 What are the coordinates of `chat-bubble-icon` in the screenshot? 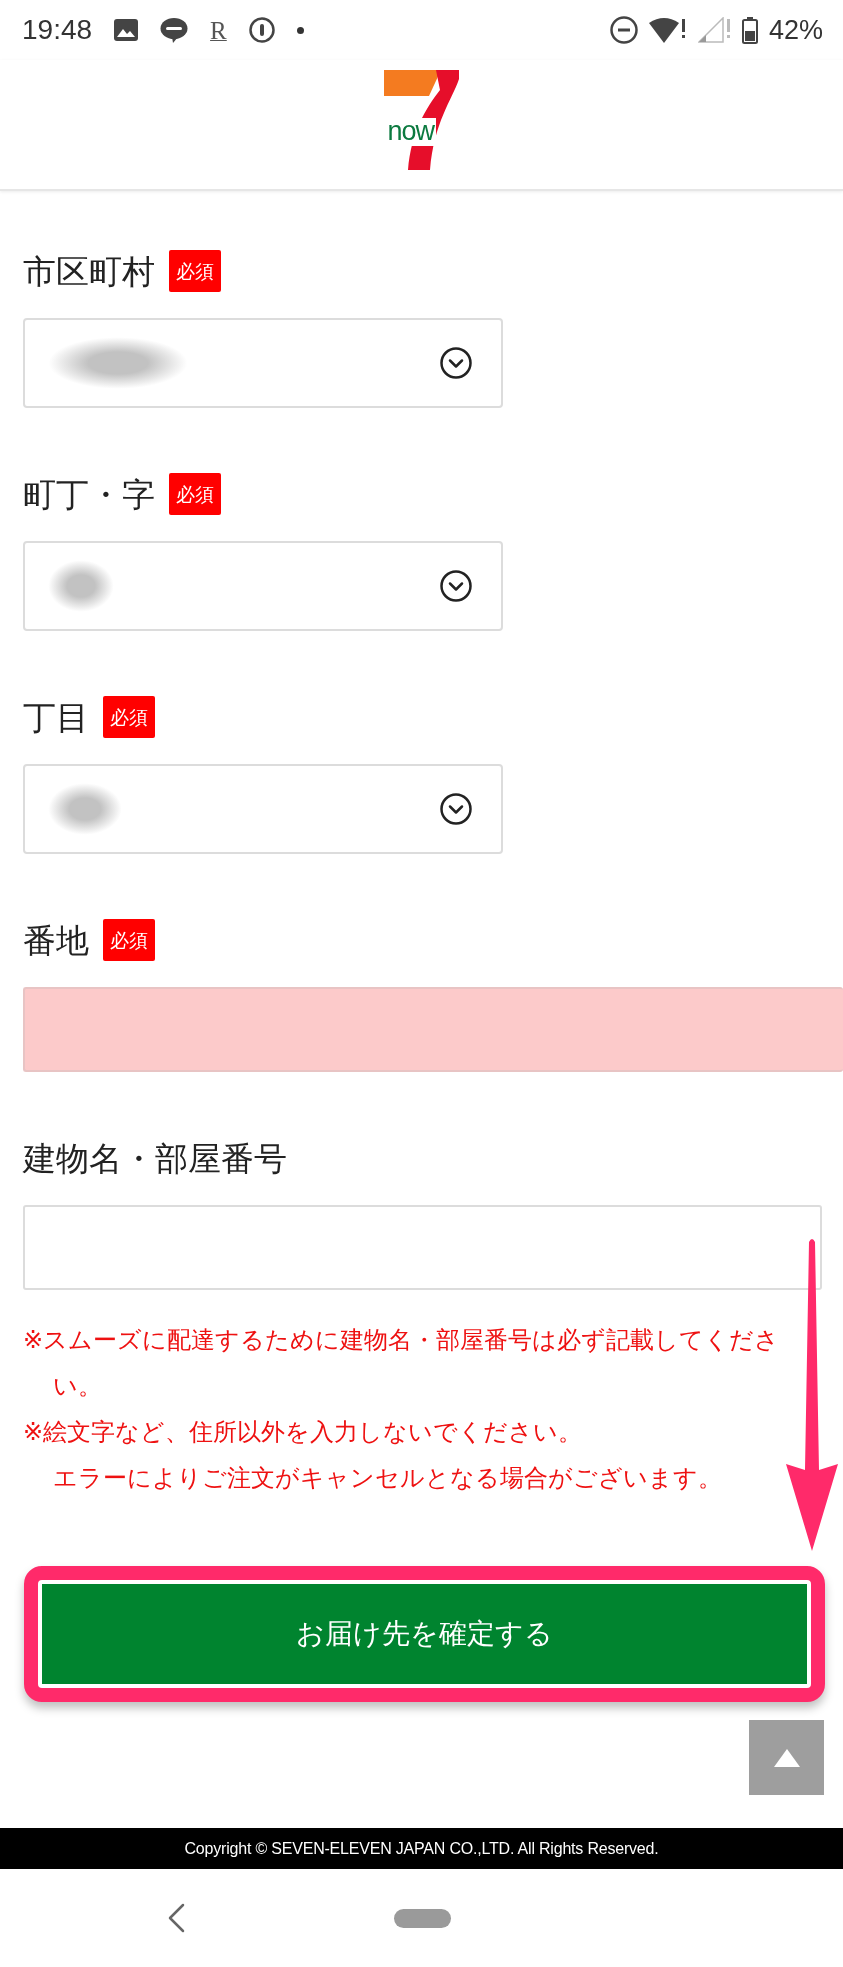 It's located at (174, 30).